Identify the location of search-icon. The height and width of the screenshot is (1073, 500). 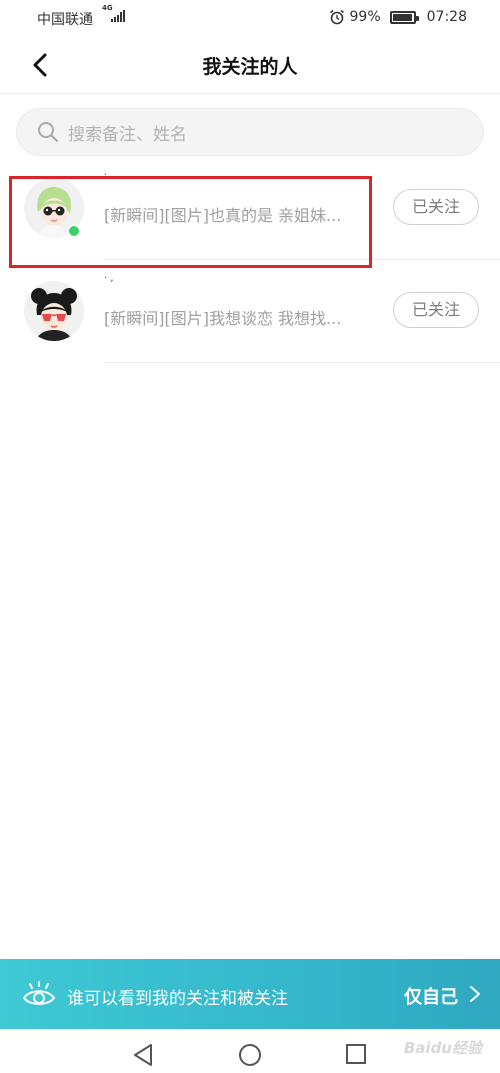
(48, 132).